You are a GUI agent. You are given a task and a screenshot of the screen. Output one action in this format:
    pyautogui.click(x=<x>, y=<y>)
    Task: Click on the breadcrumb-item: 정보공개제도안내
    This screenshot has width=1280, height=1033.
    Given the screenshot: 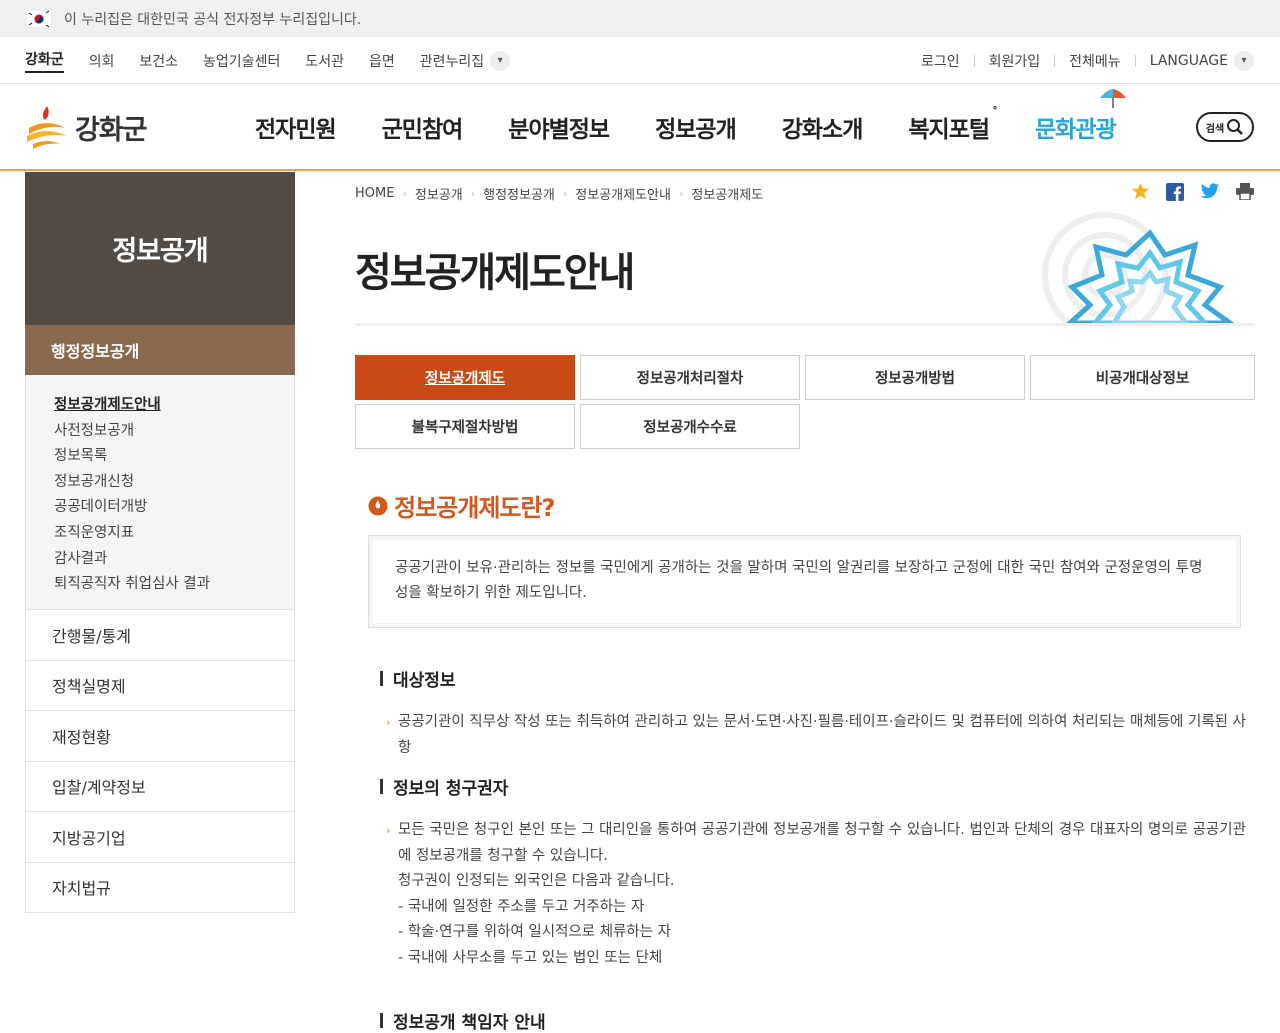 What is the action you would take?
    pyautogui.click(x=623, y=193)
    